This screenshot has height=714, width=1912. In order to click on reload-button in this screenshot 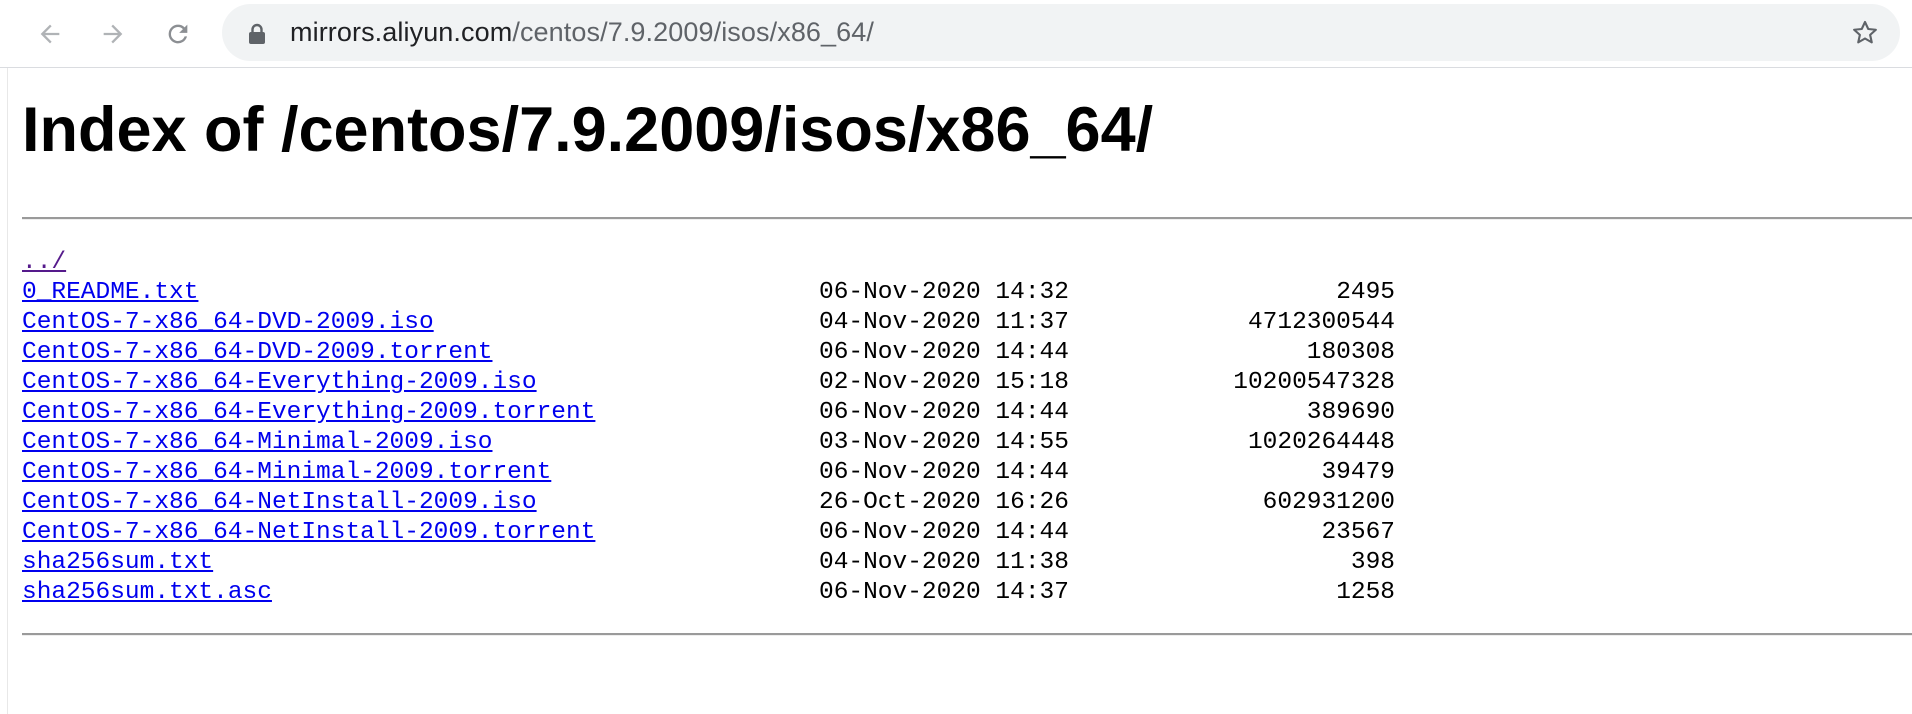, I will do `click(178, 34)`.